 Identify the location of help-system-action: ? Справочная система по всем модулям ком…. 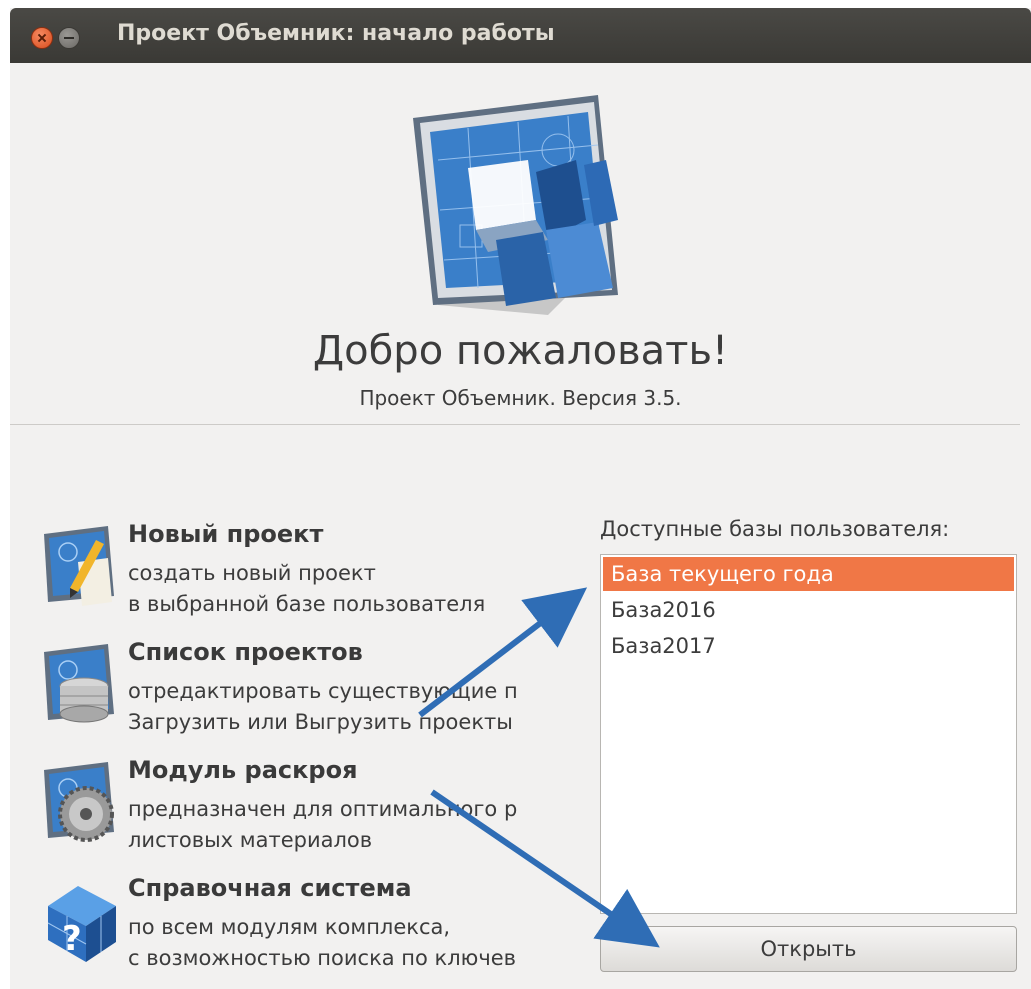
(316, 931).